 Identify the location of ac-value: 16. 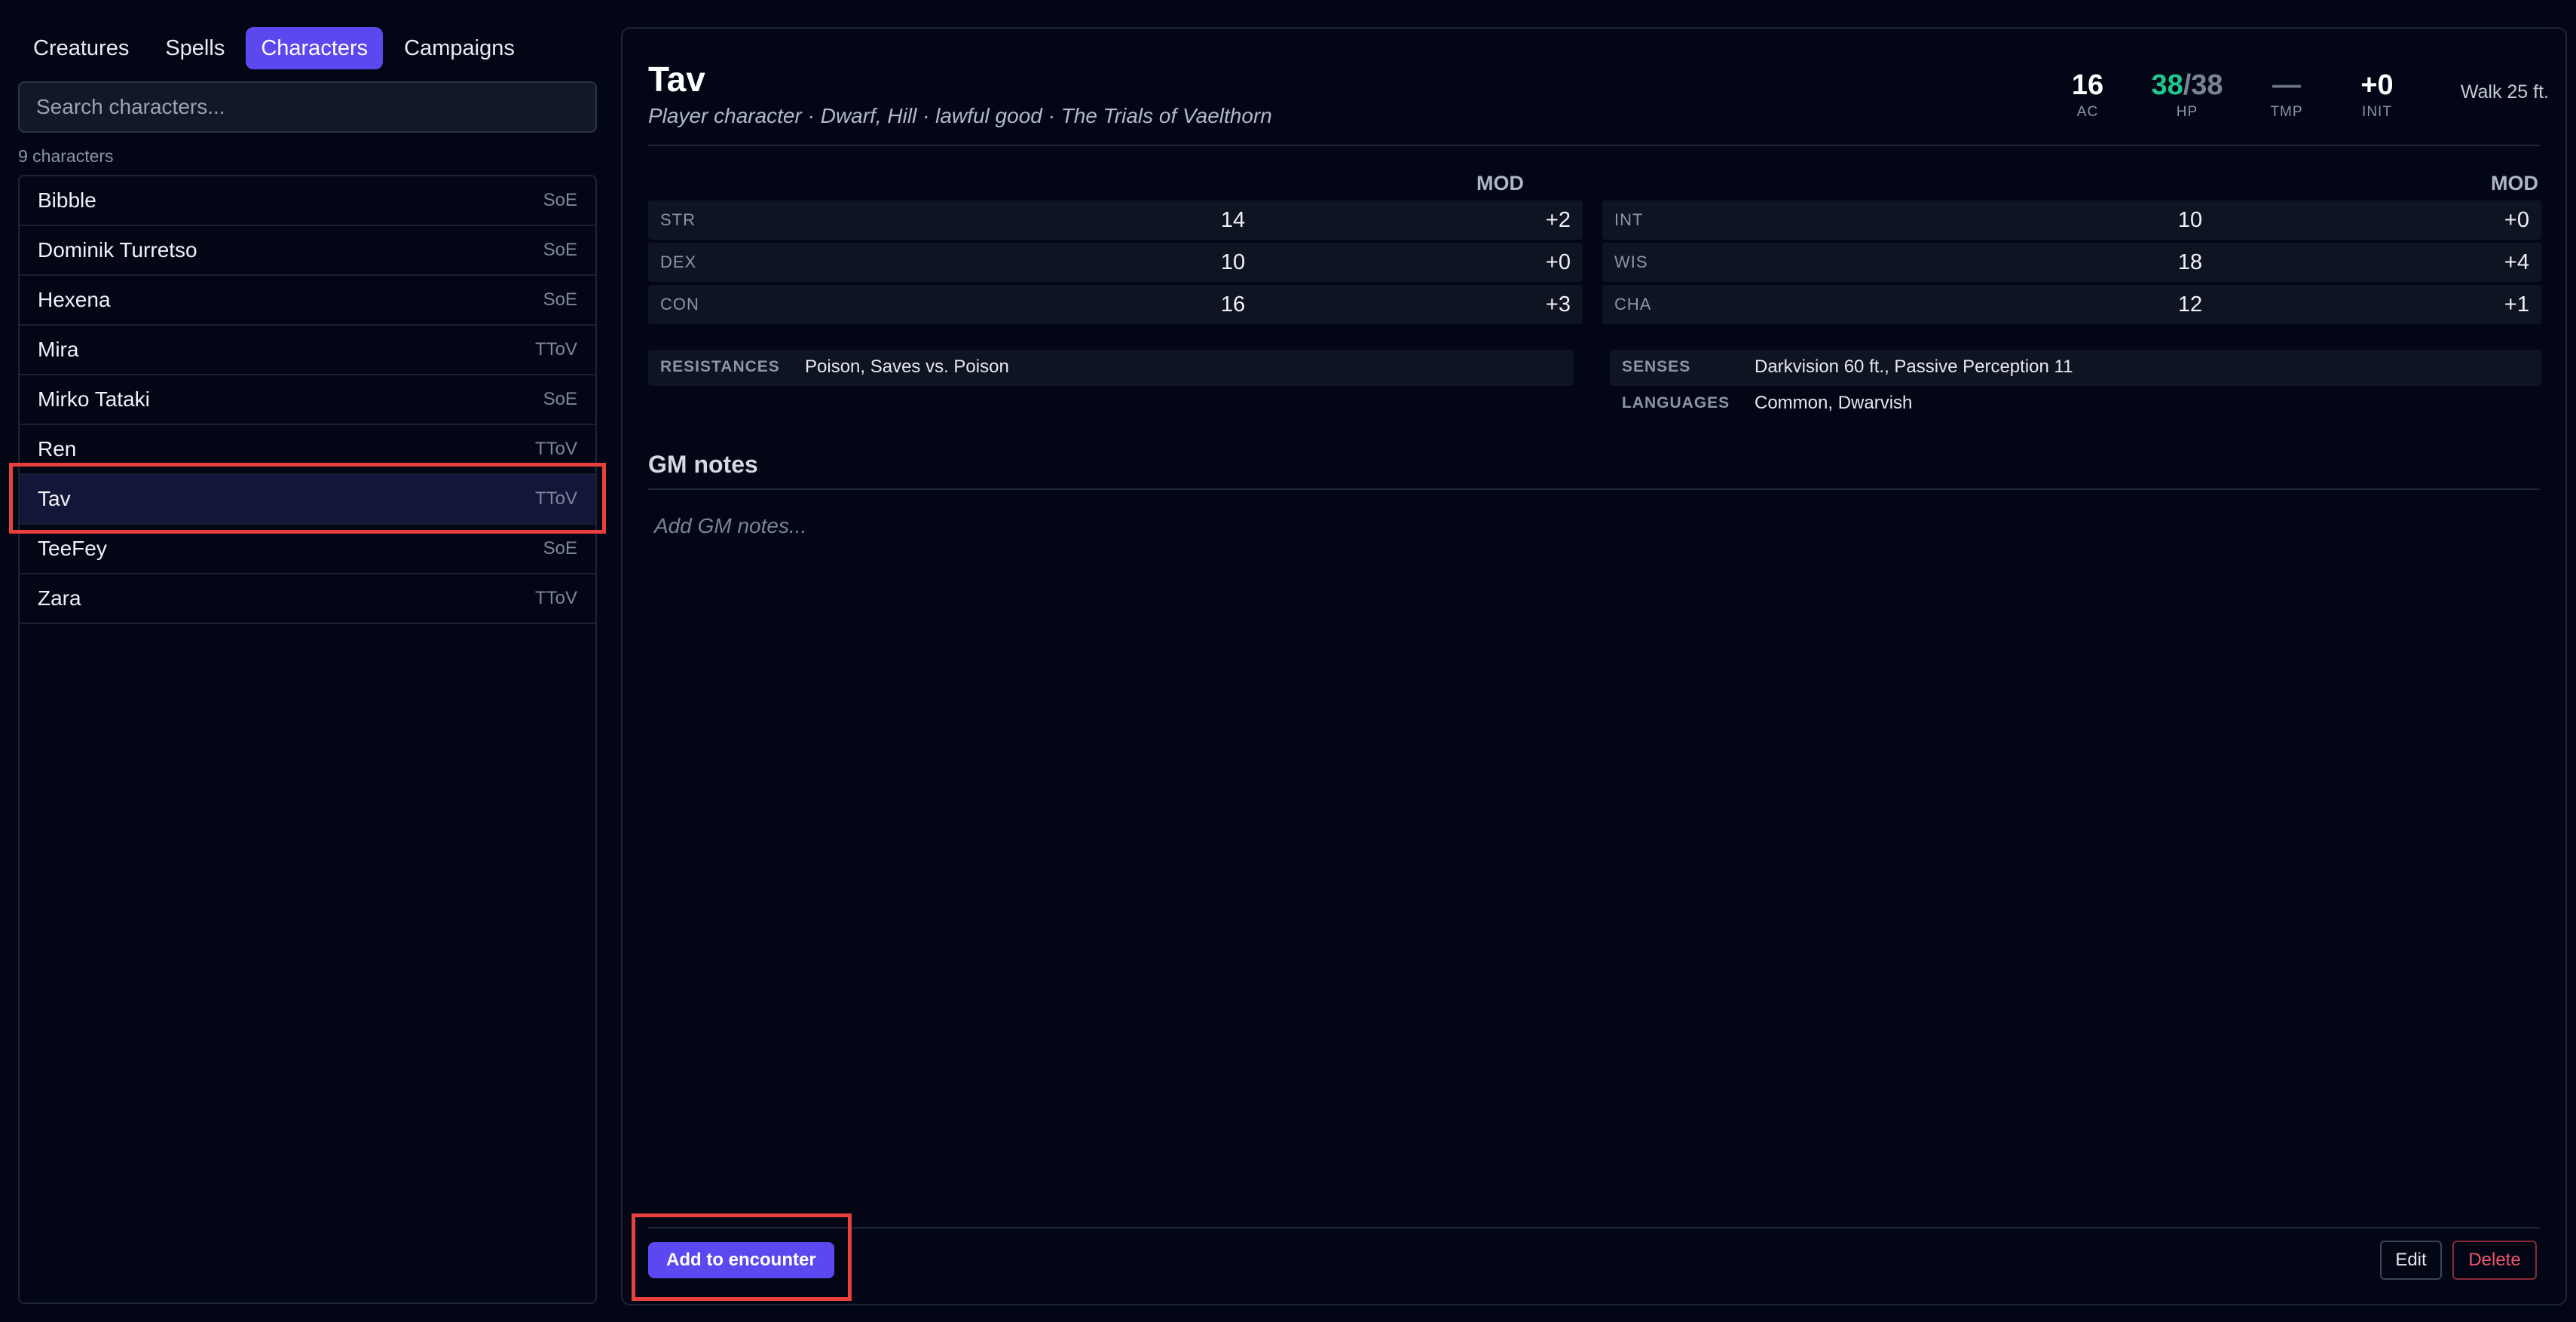
(2087, 85).